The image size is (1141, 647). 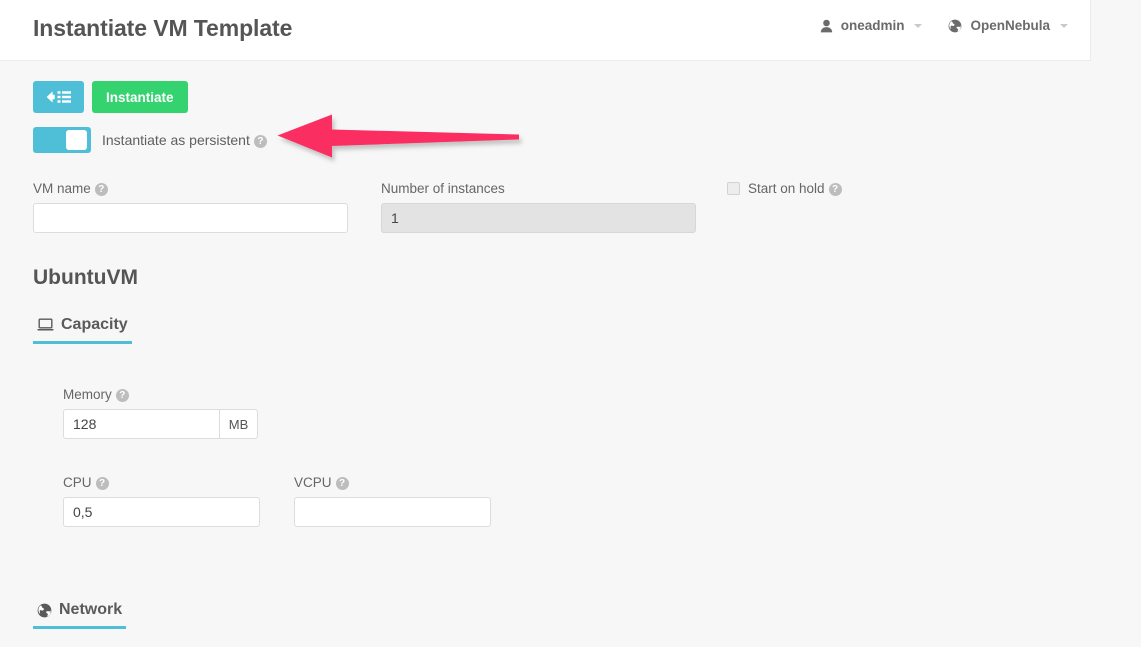 What do you see at coordinates (70, 188) in the screenshot?
I see `vm-name-label: VM name?` at bounding box center [70, 188].